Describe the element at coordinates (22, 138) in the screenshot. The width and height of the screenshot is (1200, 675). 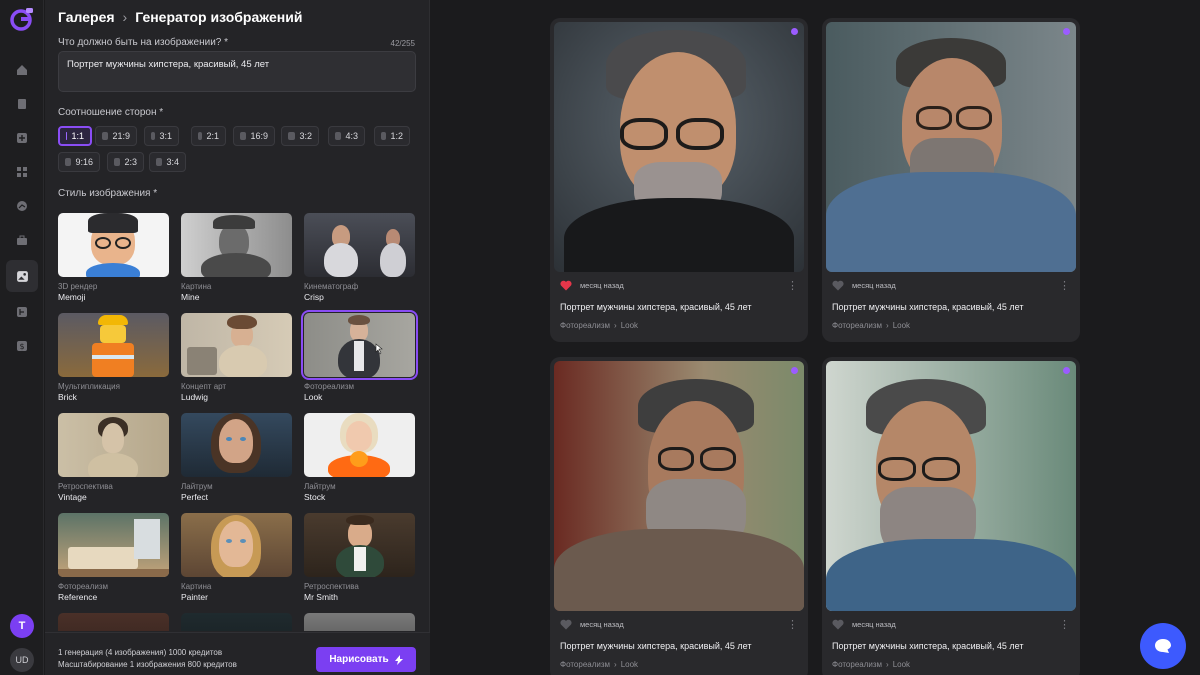
I see `add-icon` at that location.